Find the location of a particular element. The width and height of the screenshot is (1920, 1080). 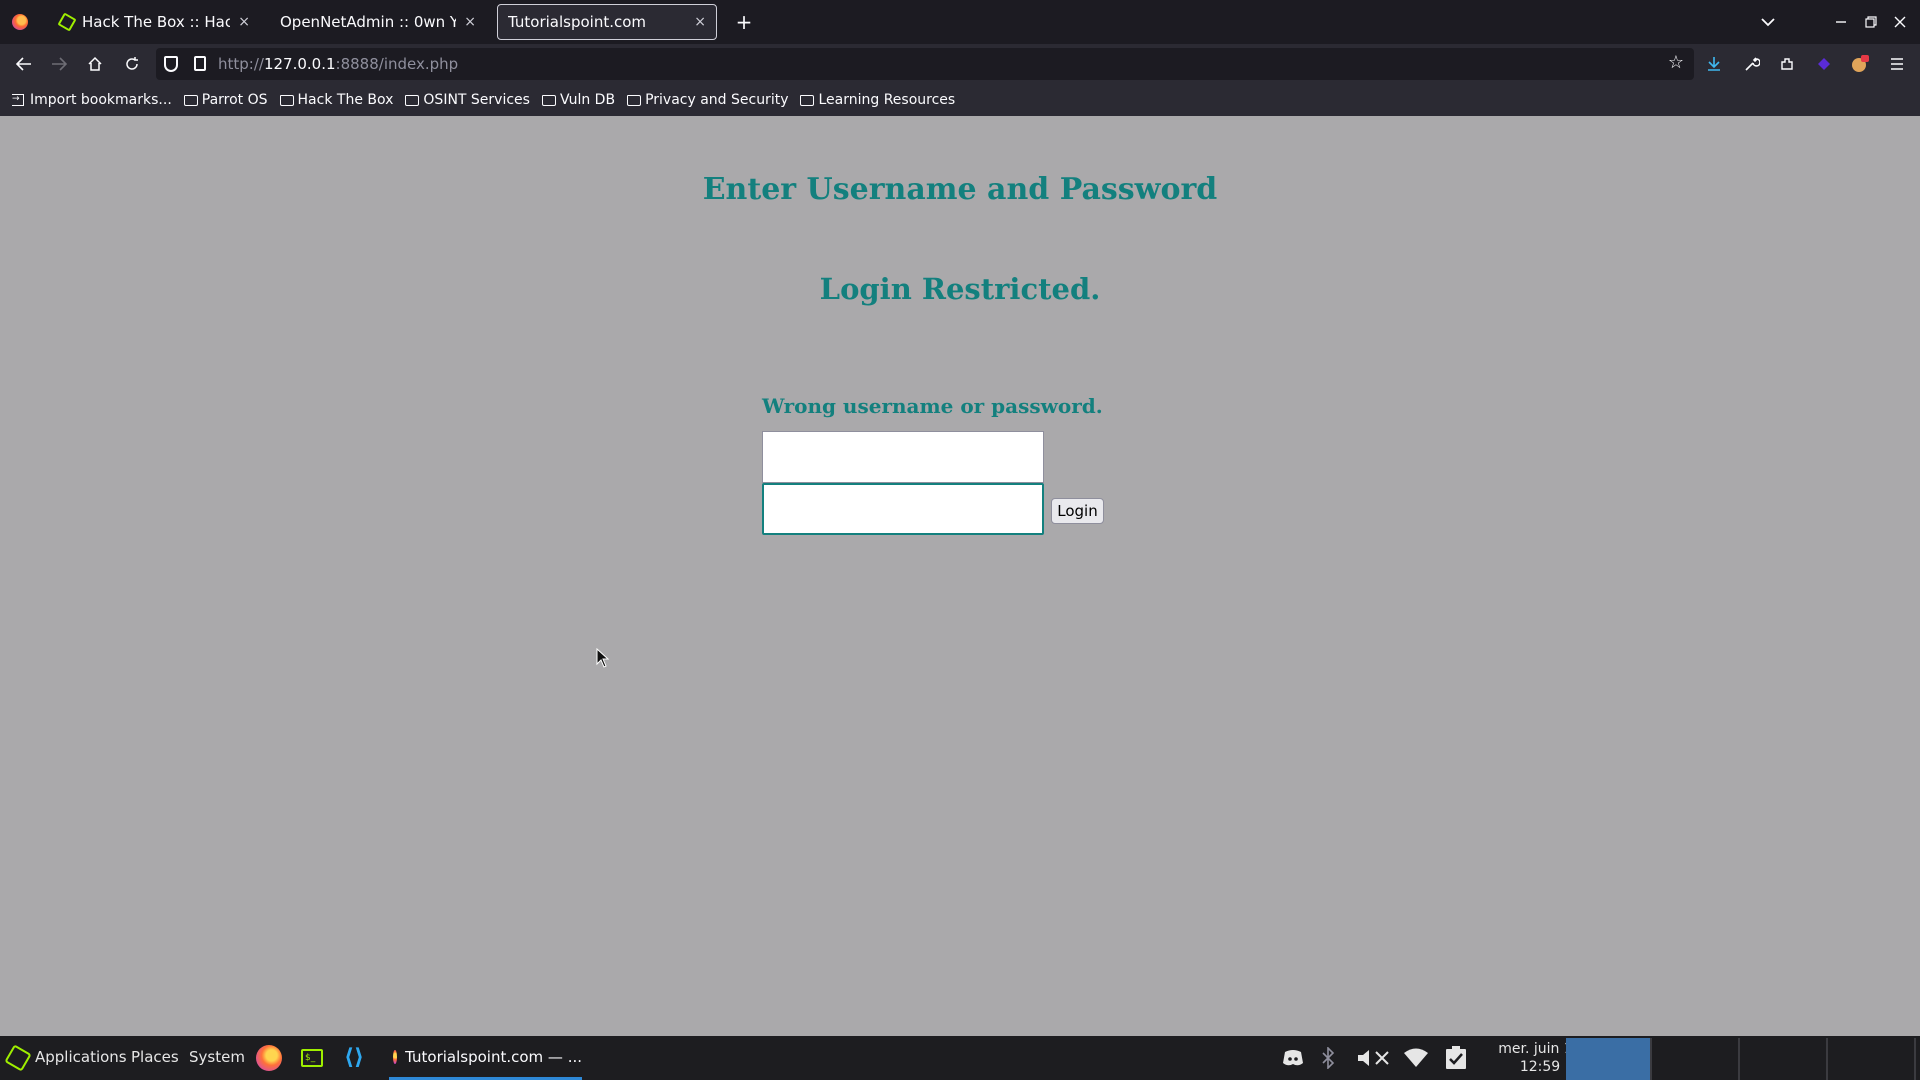

error-message: Wrong username or password. is located at coordinates (932, 406).